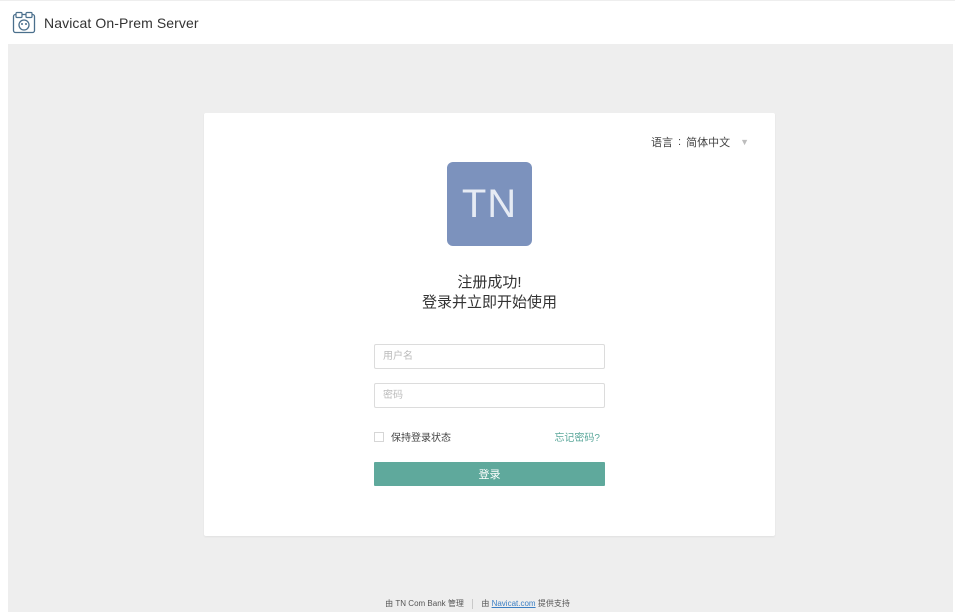  Describe the element at coordinates (708, 143) in the screenshot. I see `language-value: 简体中文` at that location.